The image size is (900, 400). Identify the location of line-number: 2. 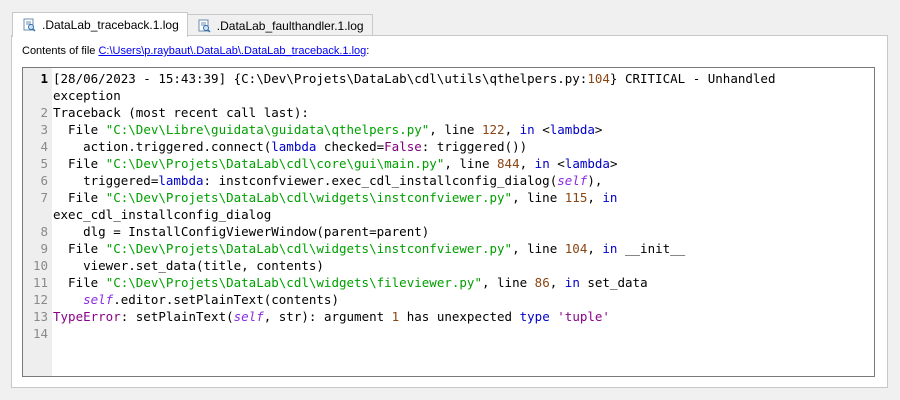
(44, 112).